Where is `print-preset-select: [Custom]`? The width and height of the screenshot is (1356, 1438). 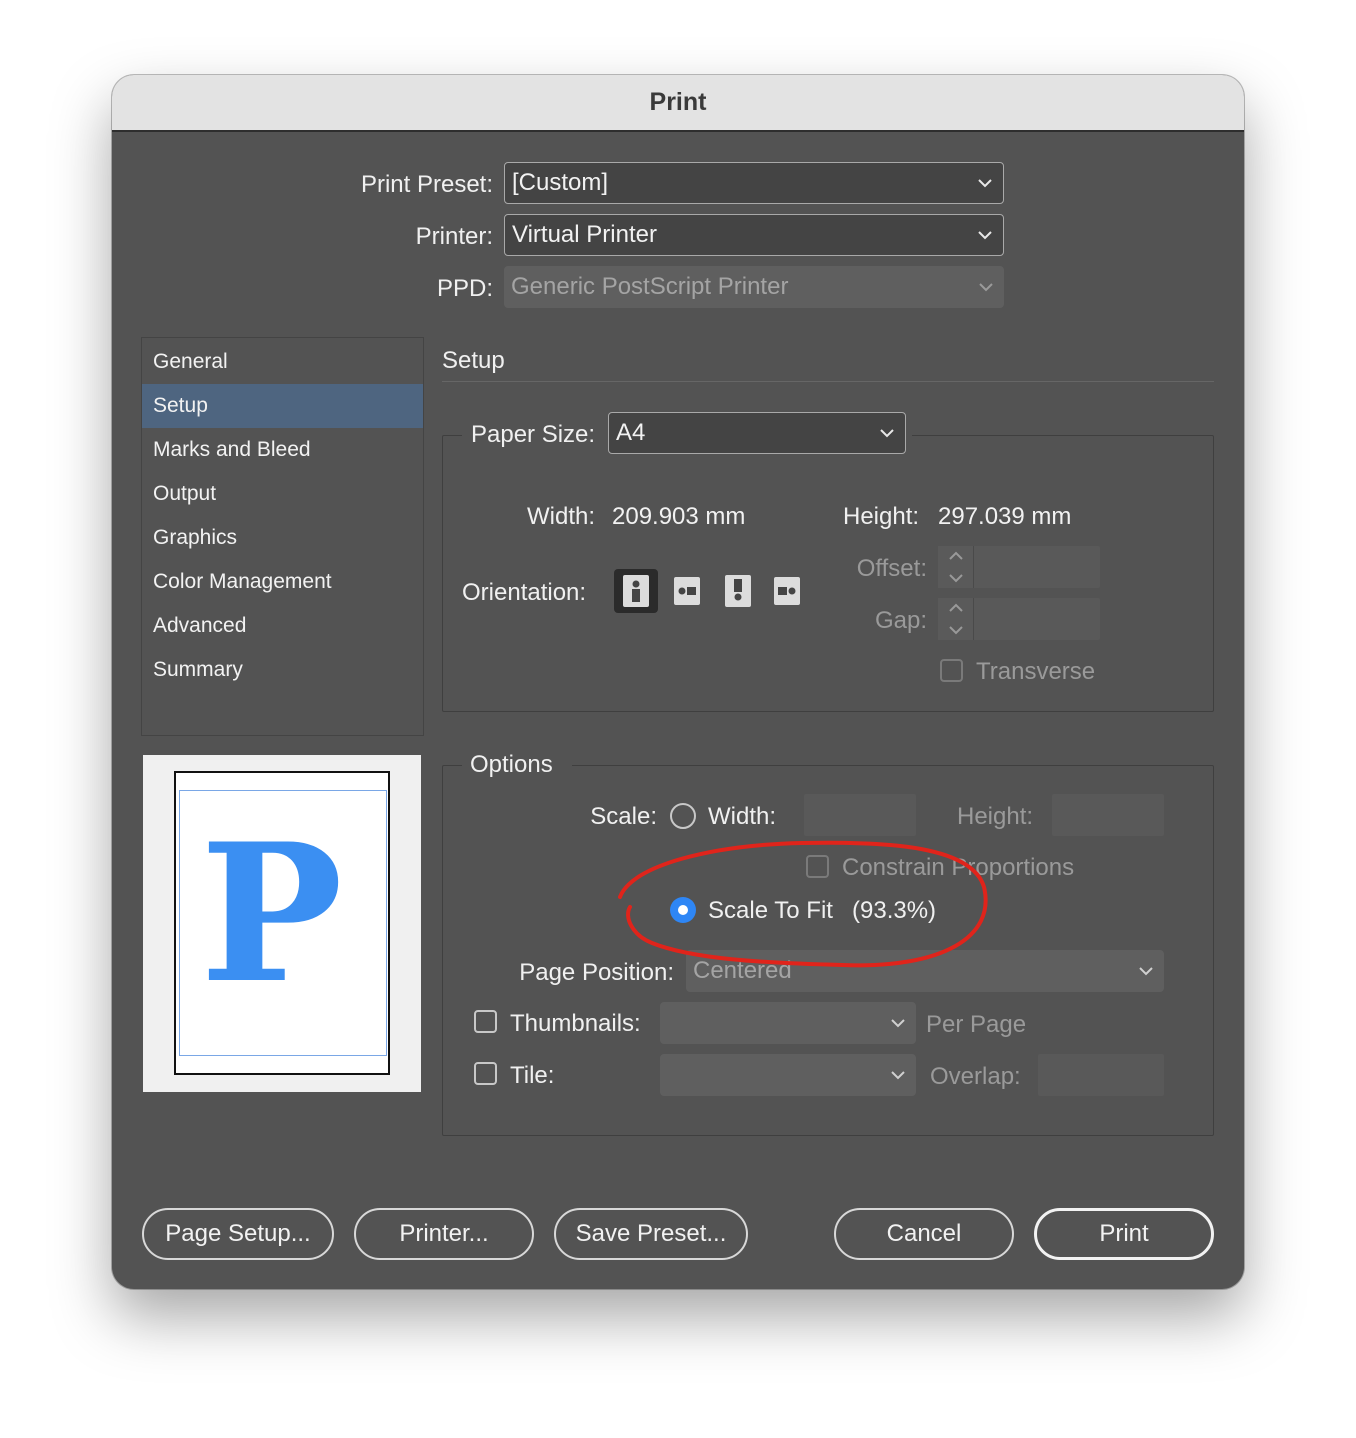
print-preset-select: [Custom] is located at coordinates (754, 183).